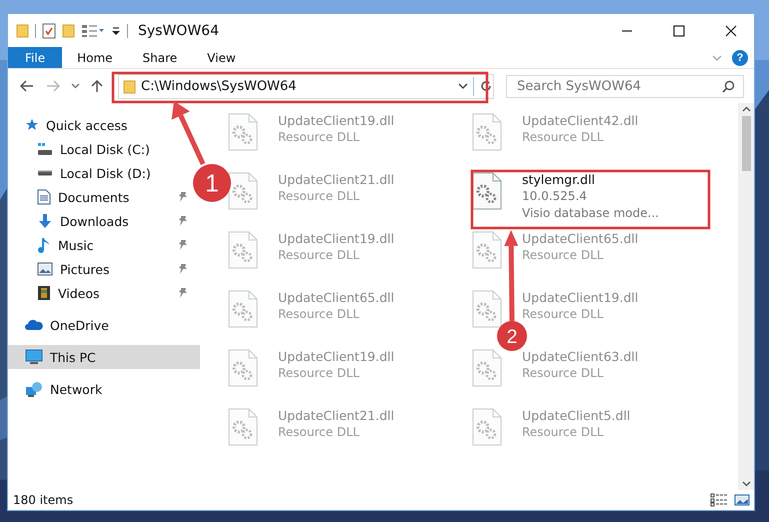  What do you see at coordinates (104, 357) in the screenshot?
I see `navigation-item: This PC` at bounding box center [104, 357].